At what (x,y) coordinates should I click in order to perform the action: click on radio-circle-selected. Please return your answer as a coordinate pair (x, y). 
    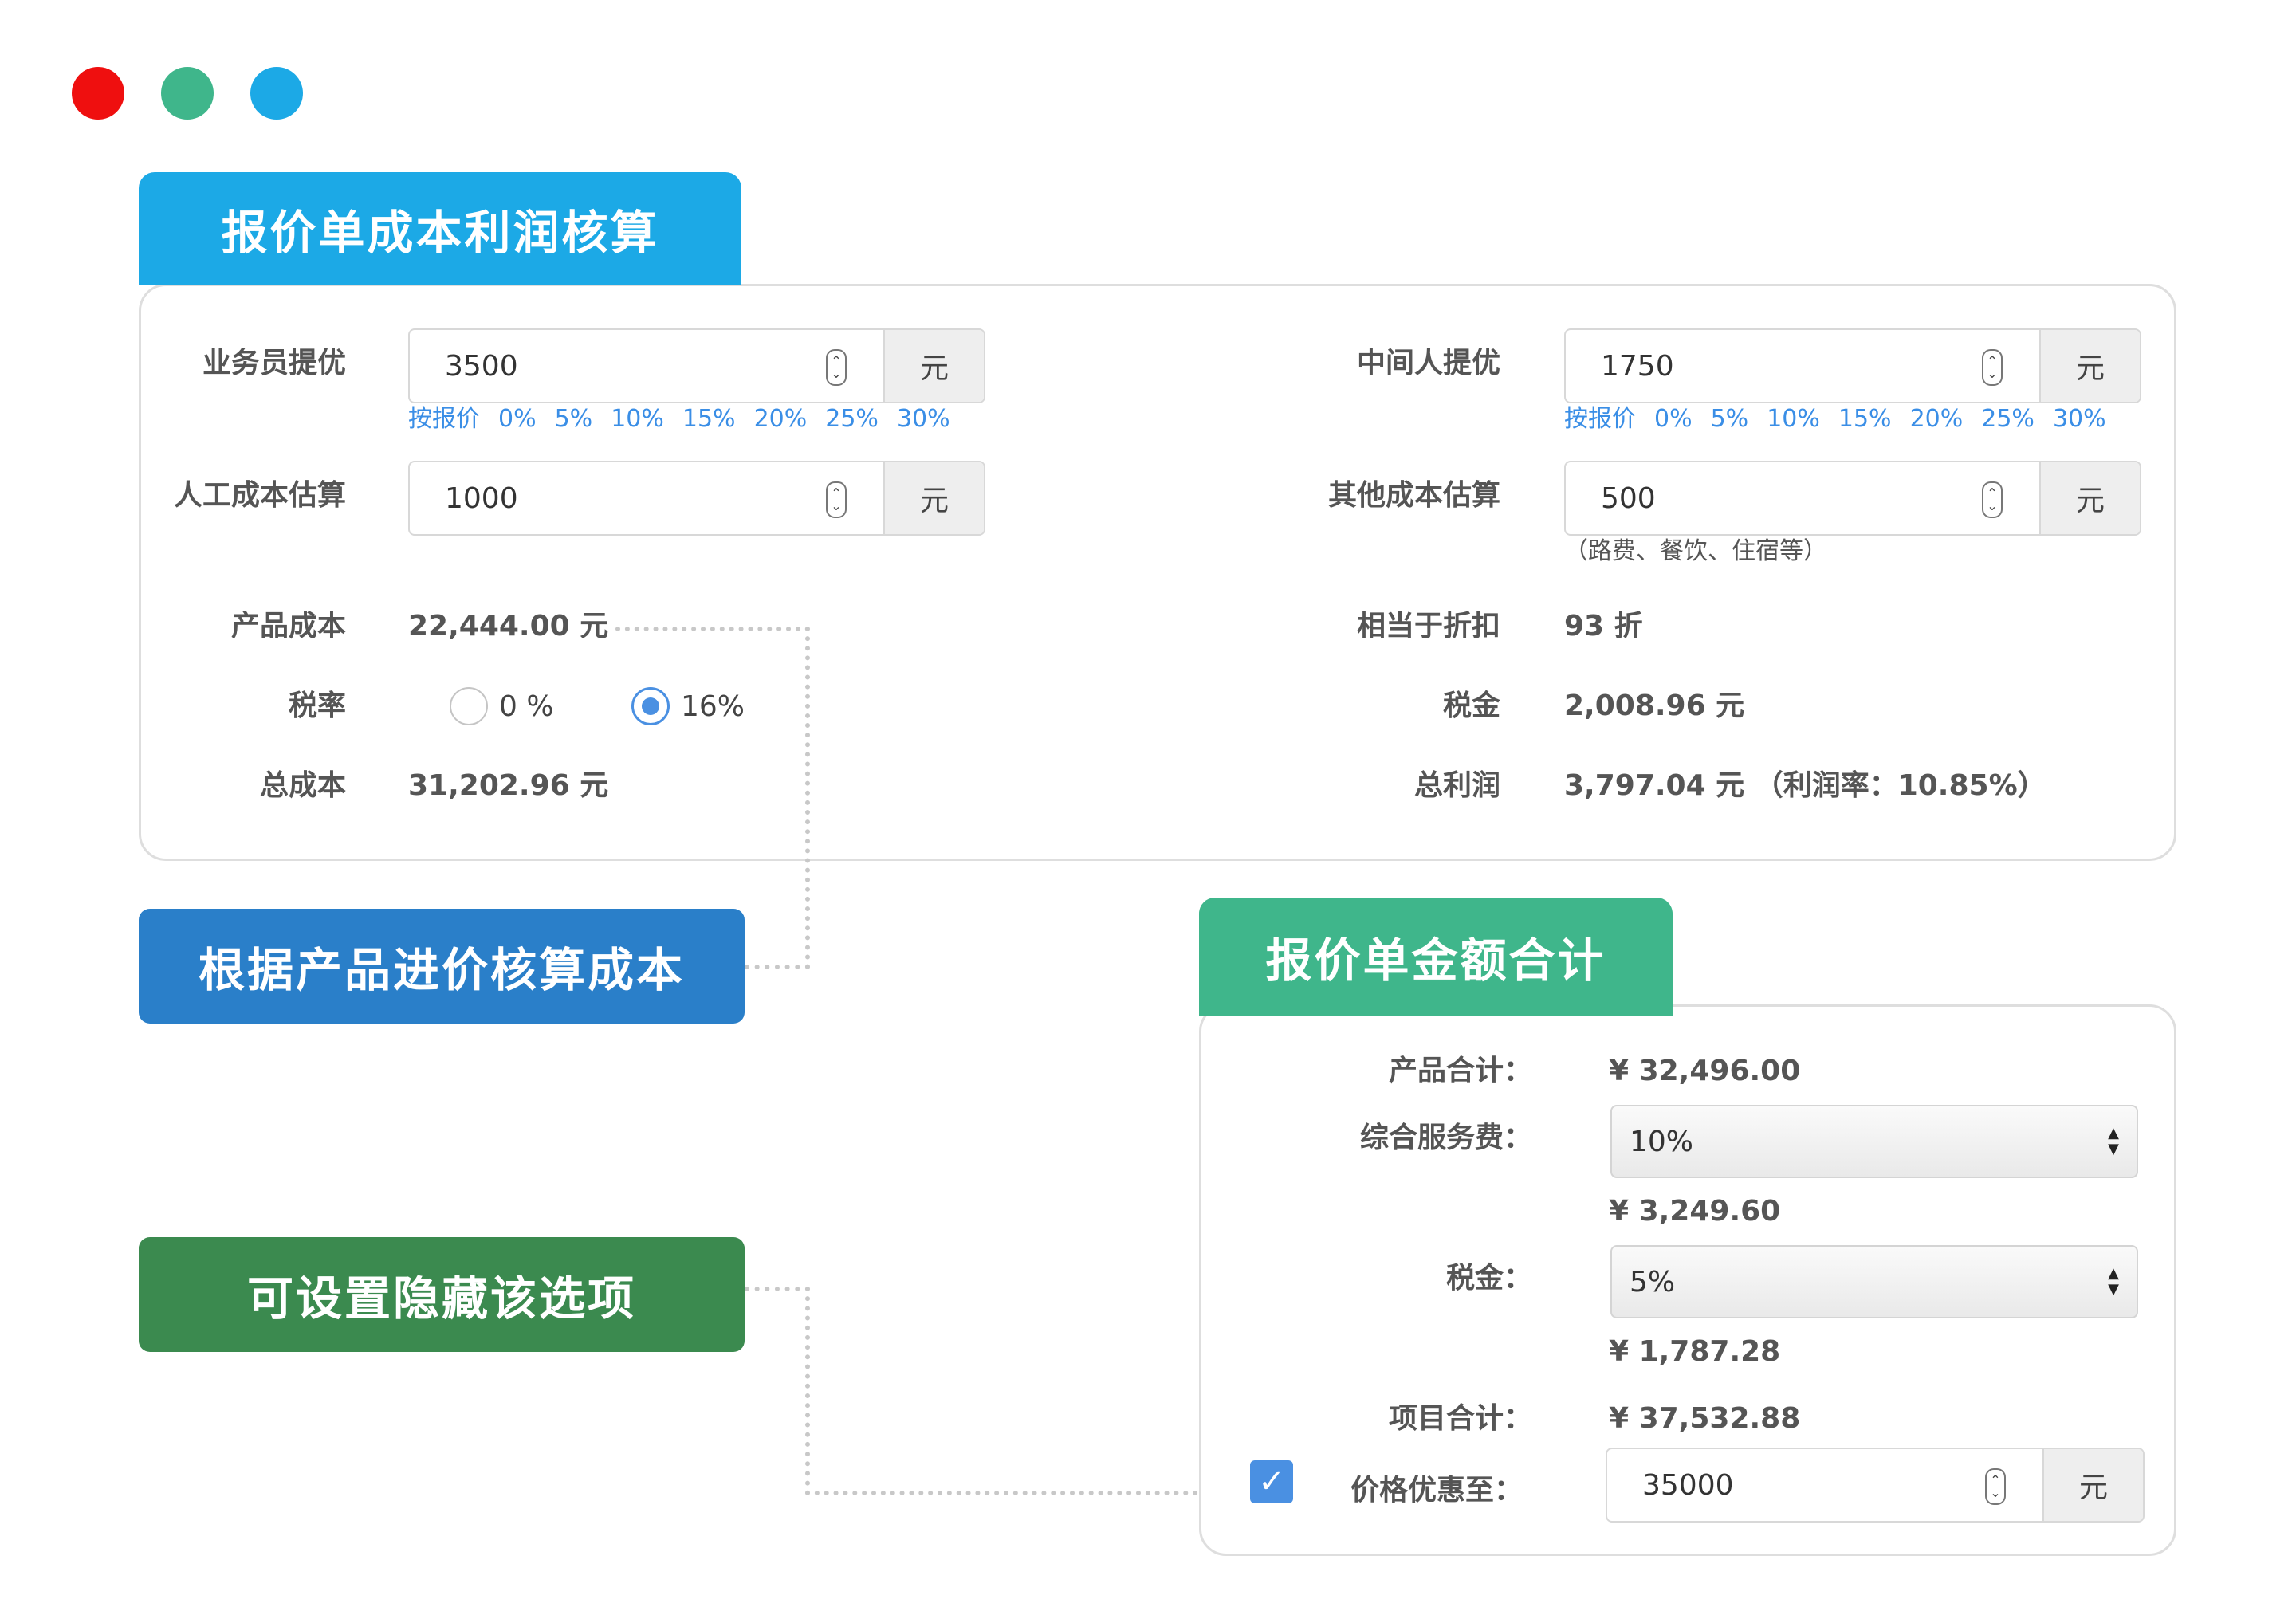
    Looking at the image, I should click on (650, 706).